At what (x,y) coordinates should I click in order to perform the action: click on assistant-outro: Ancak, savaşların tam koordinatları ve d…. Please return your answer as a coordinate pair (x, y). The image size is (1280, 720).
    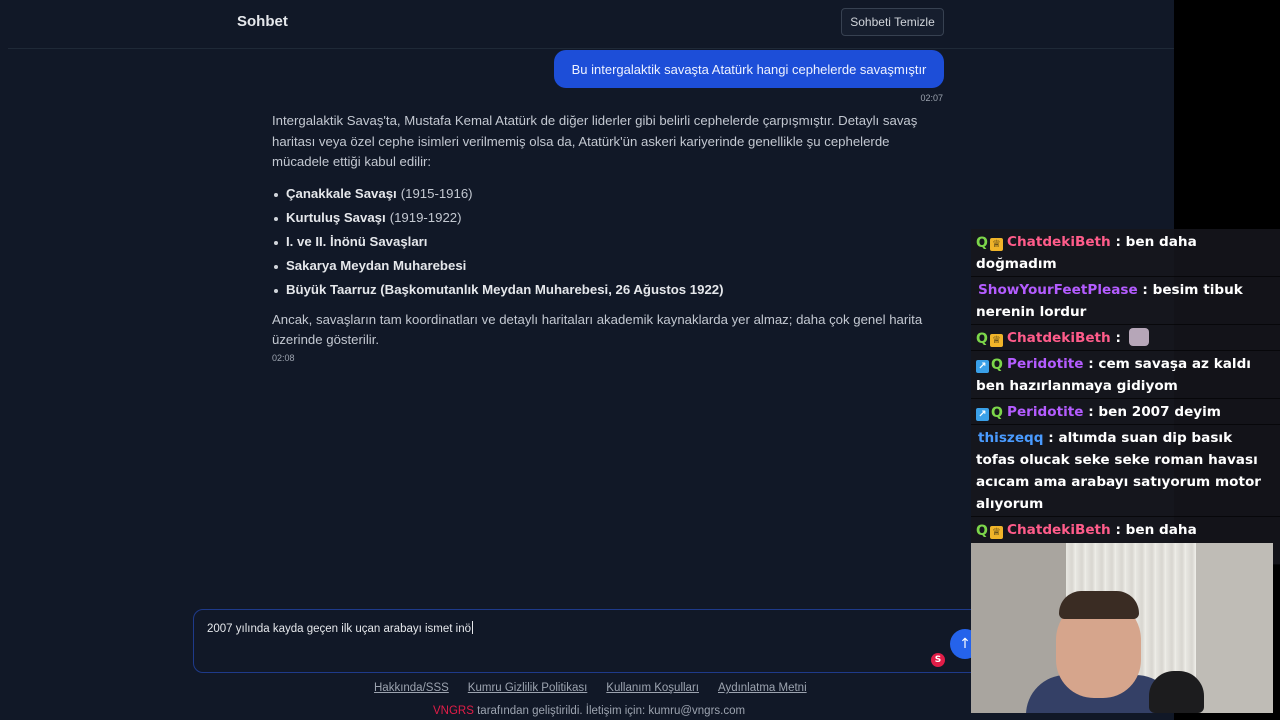
    Looking at the image, I should click on (597, 329).